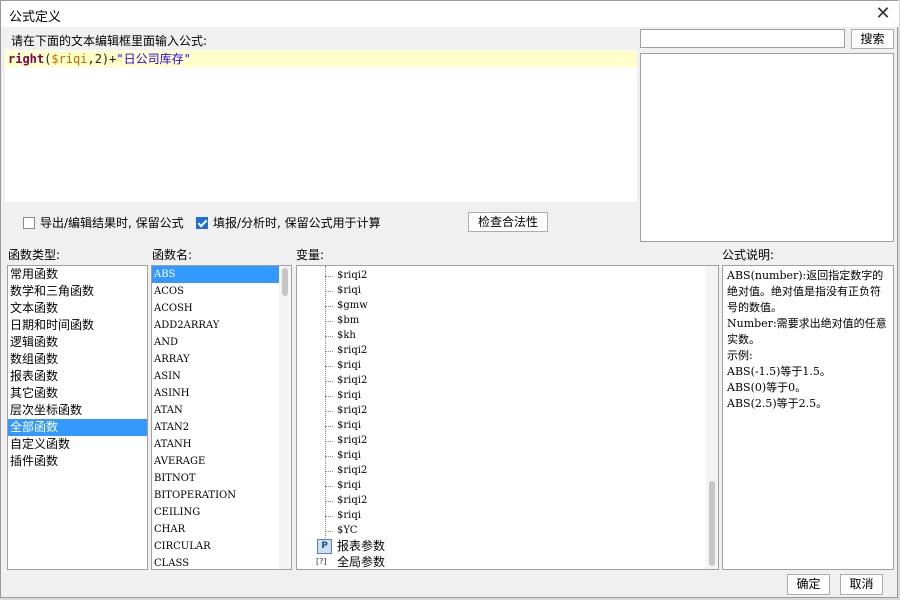  I want to click on cancel-button: 取消, so click(861, 584).